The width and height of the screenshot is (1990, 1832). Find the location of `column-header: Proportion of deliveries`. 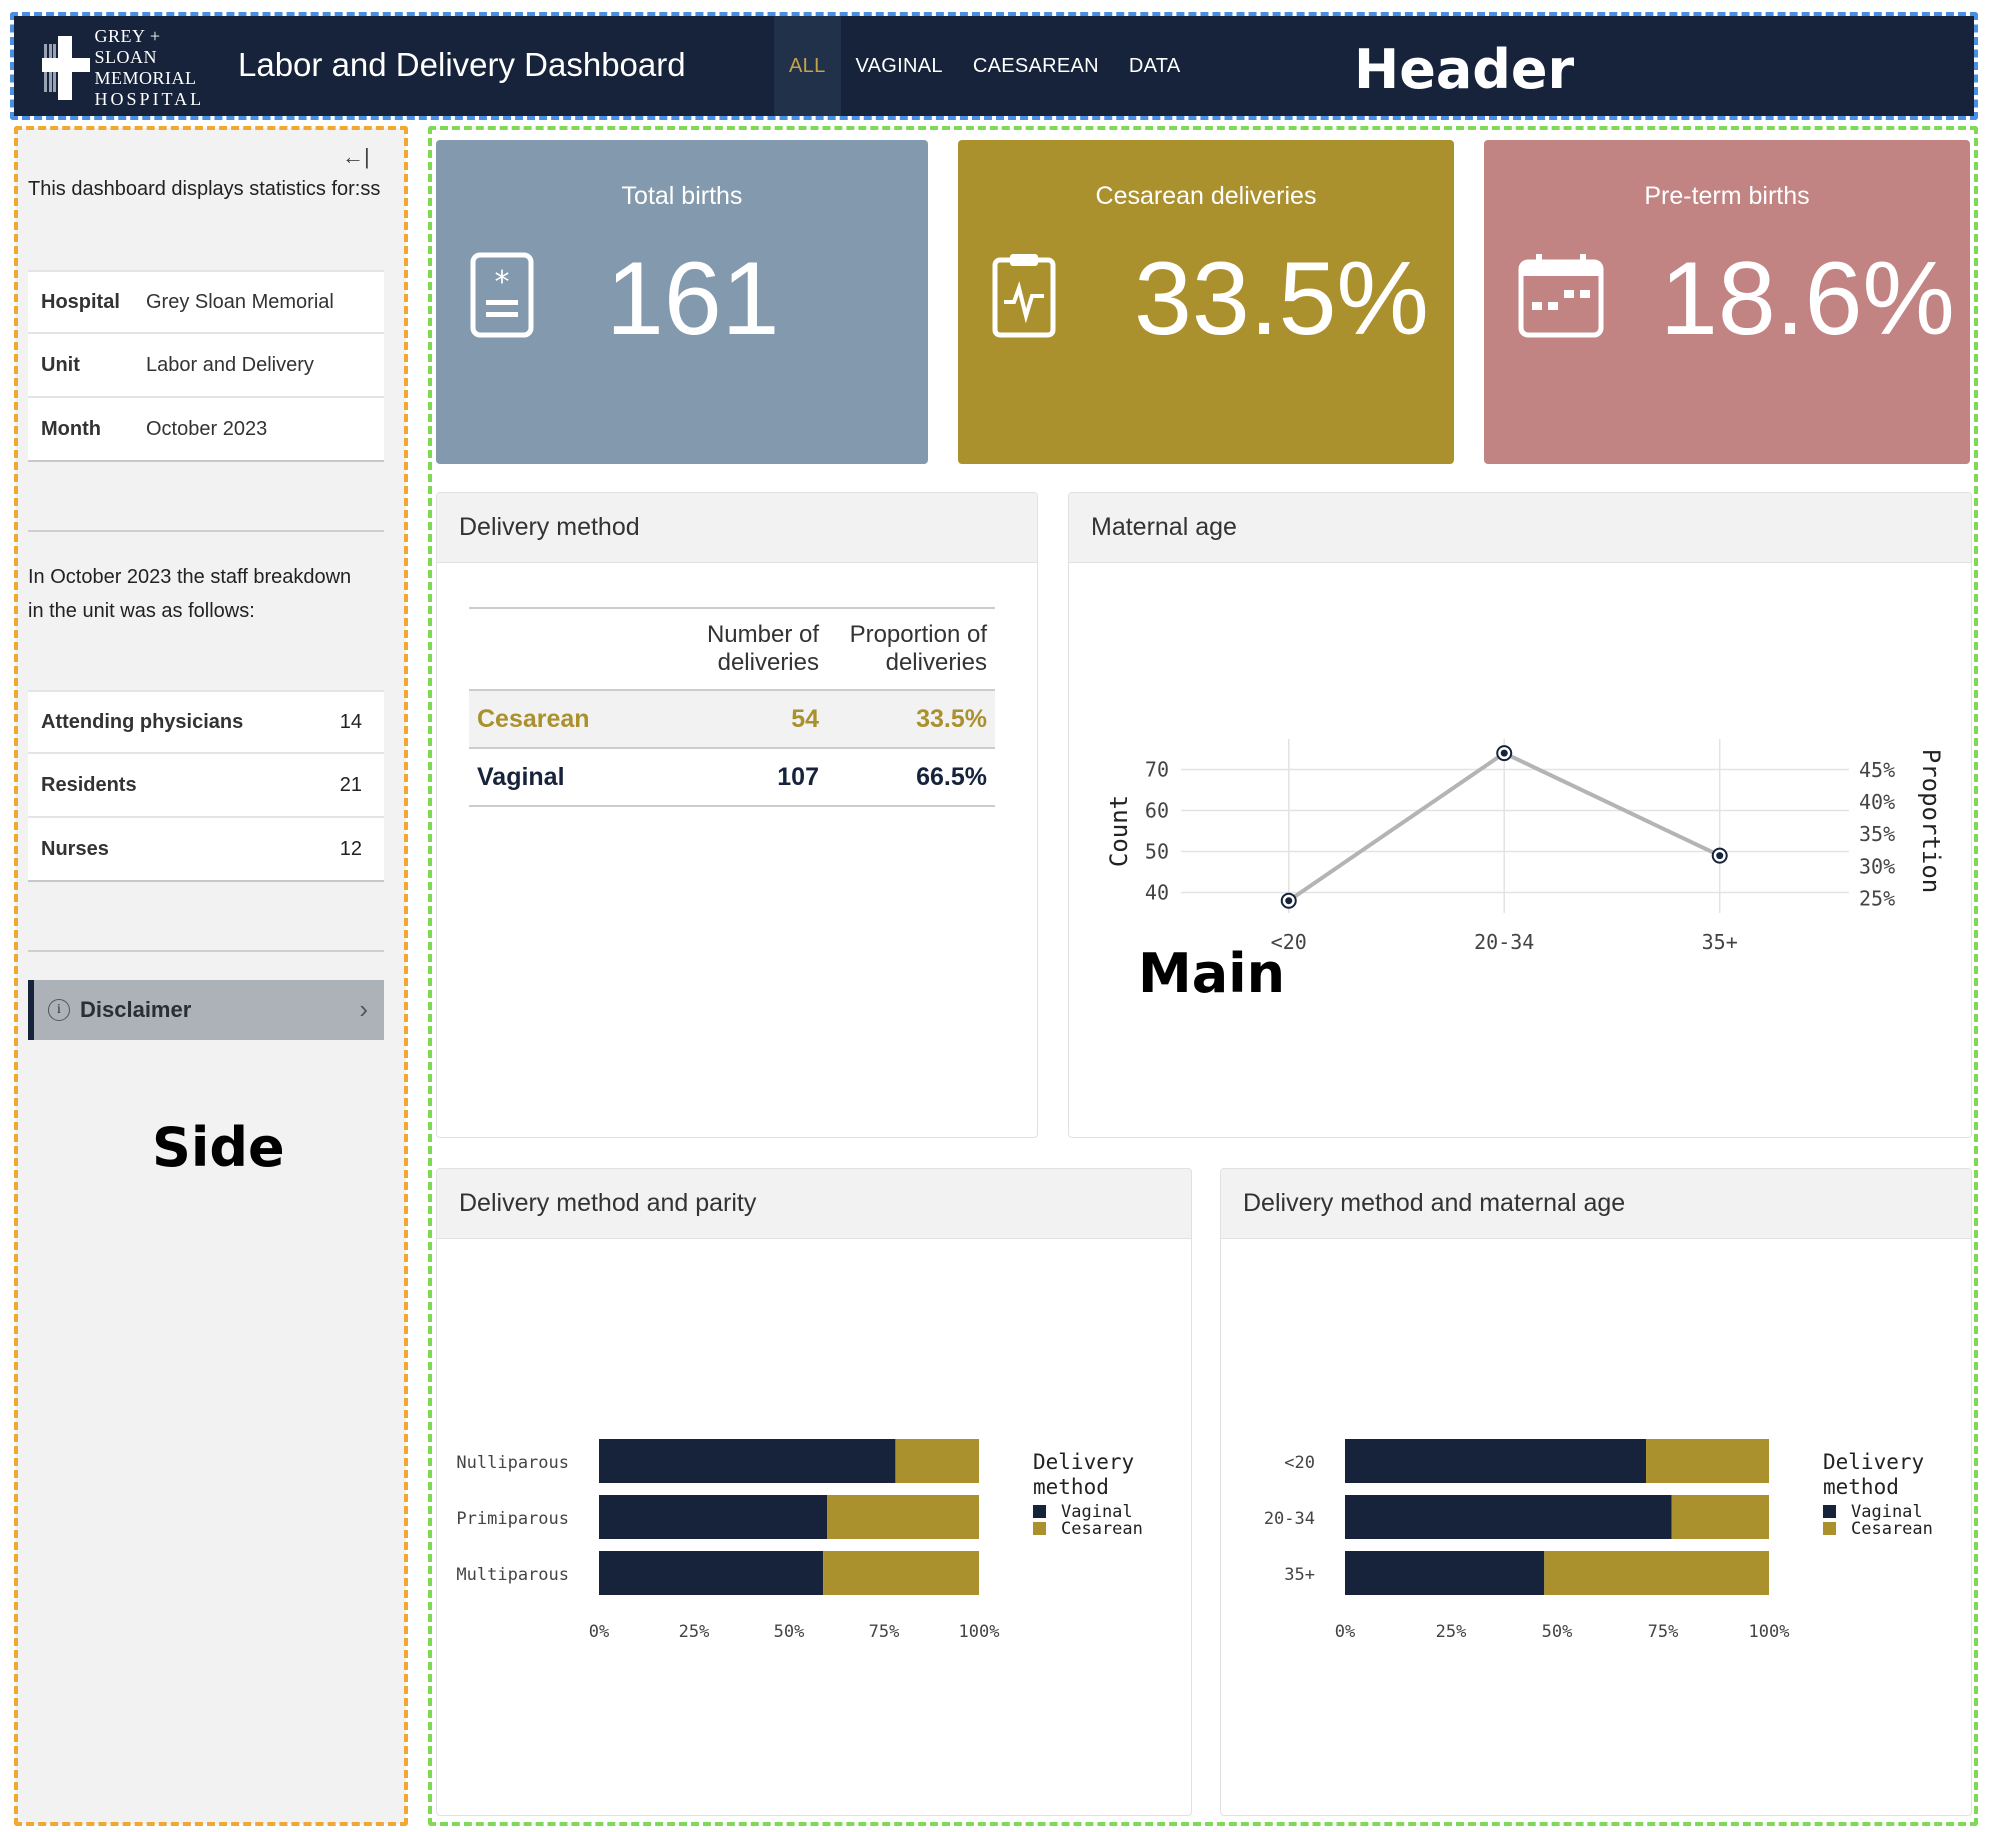

column-header: Proportion of deliveries is located at coordinates (918, 648).